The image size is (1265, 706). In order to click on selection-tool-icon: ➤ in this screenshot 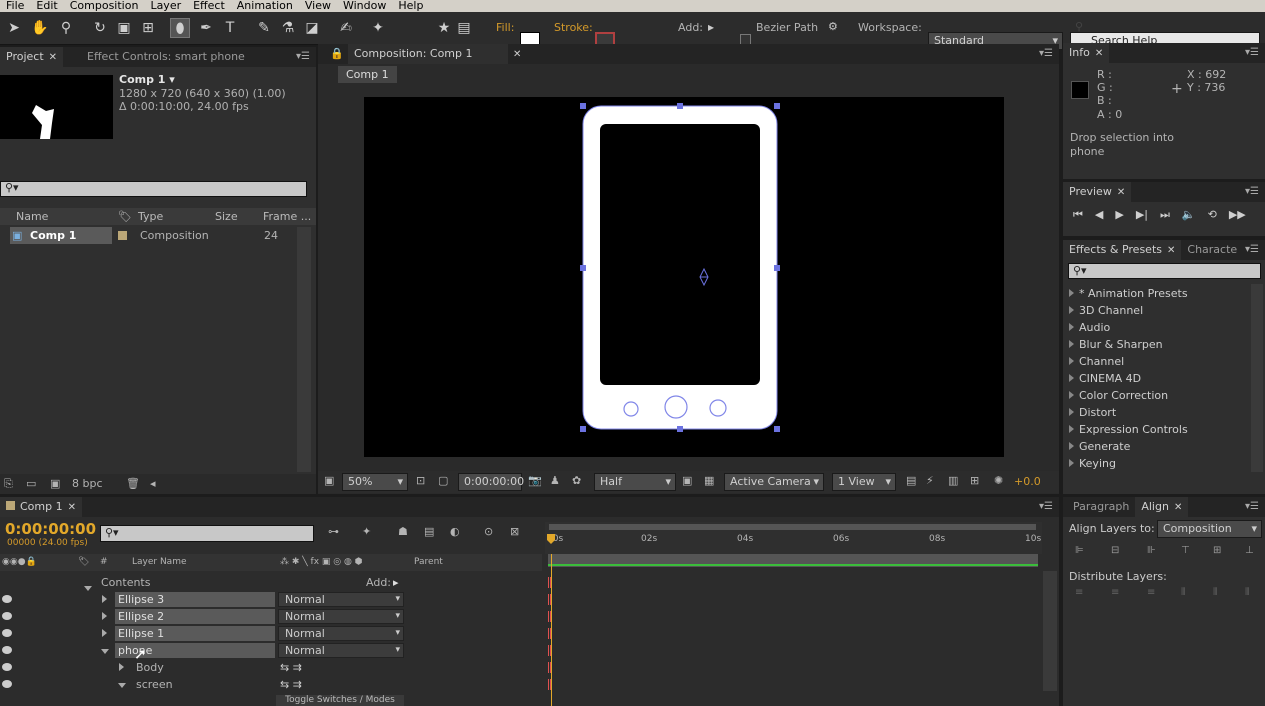, I will do `click(14, 28)`.